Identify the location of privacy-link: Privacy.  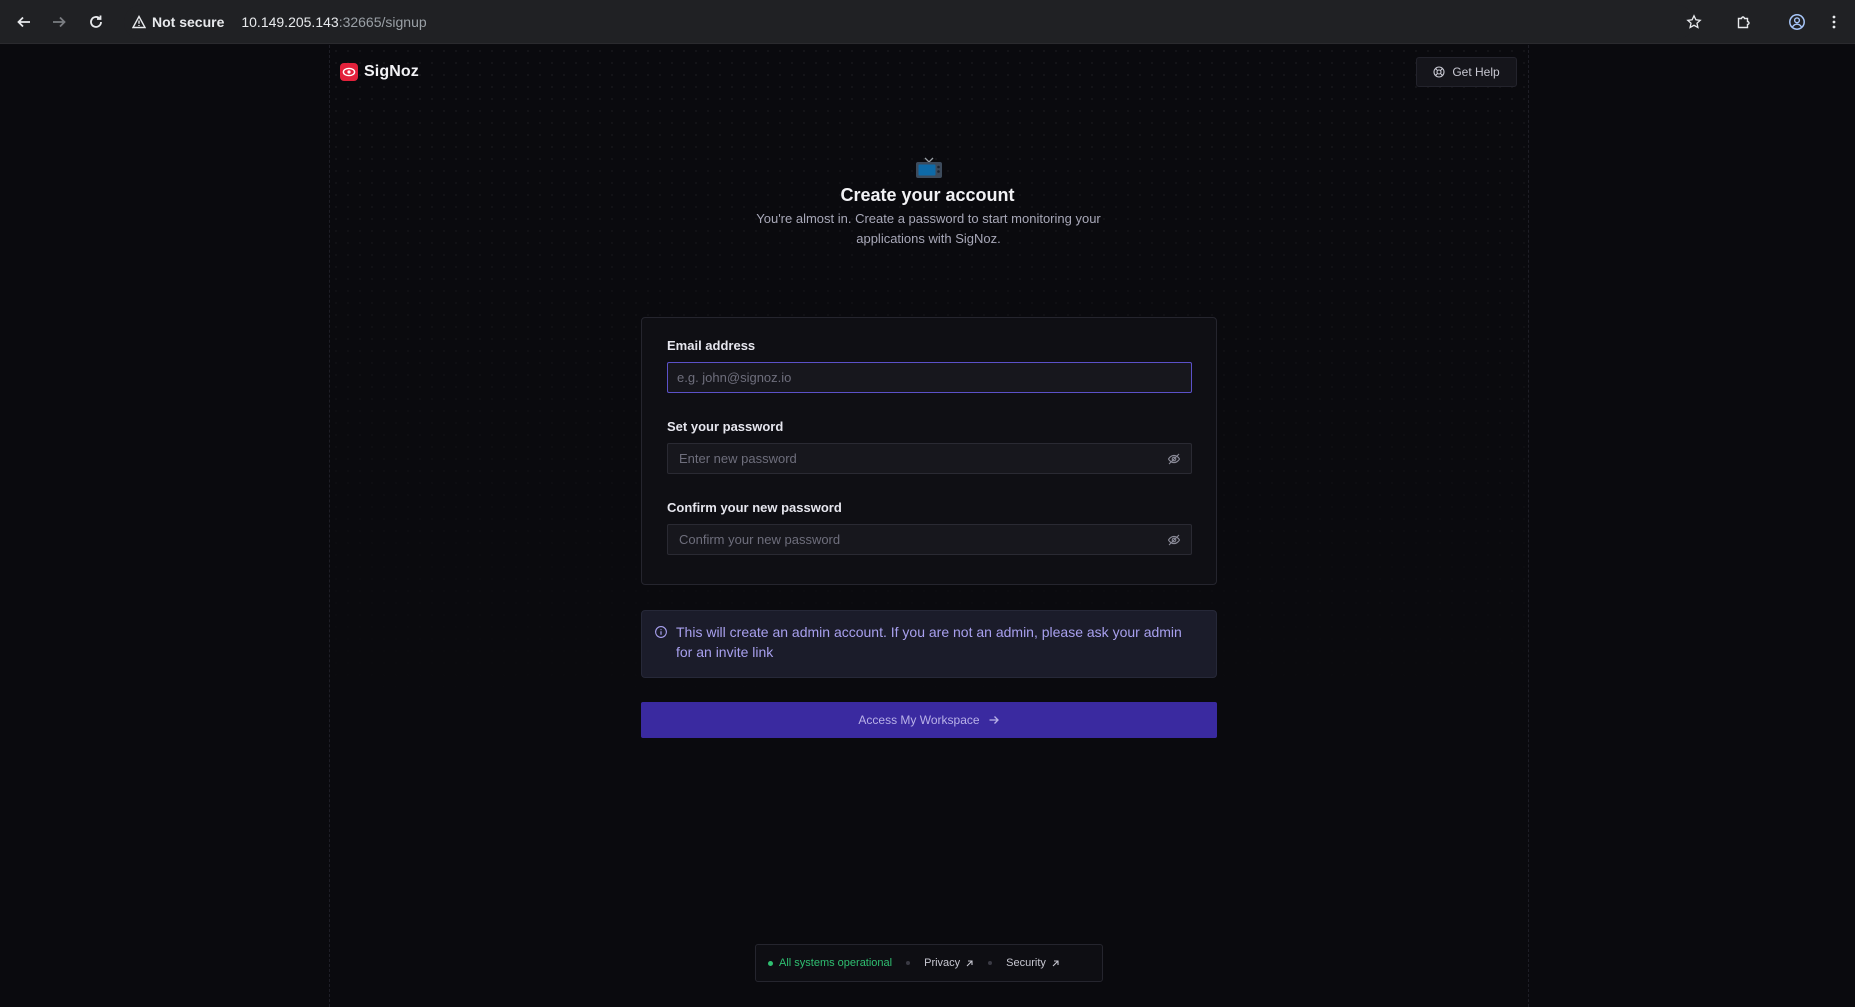
(949, 963).